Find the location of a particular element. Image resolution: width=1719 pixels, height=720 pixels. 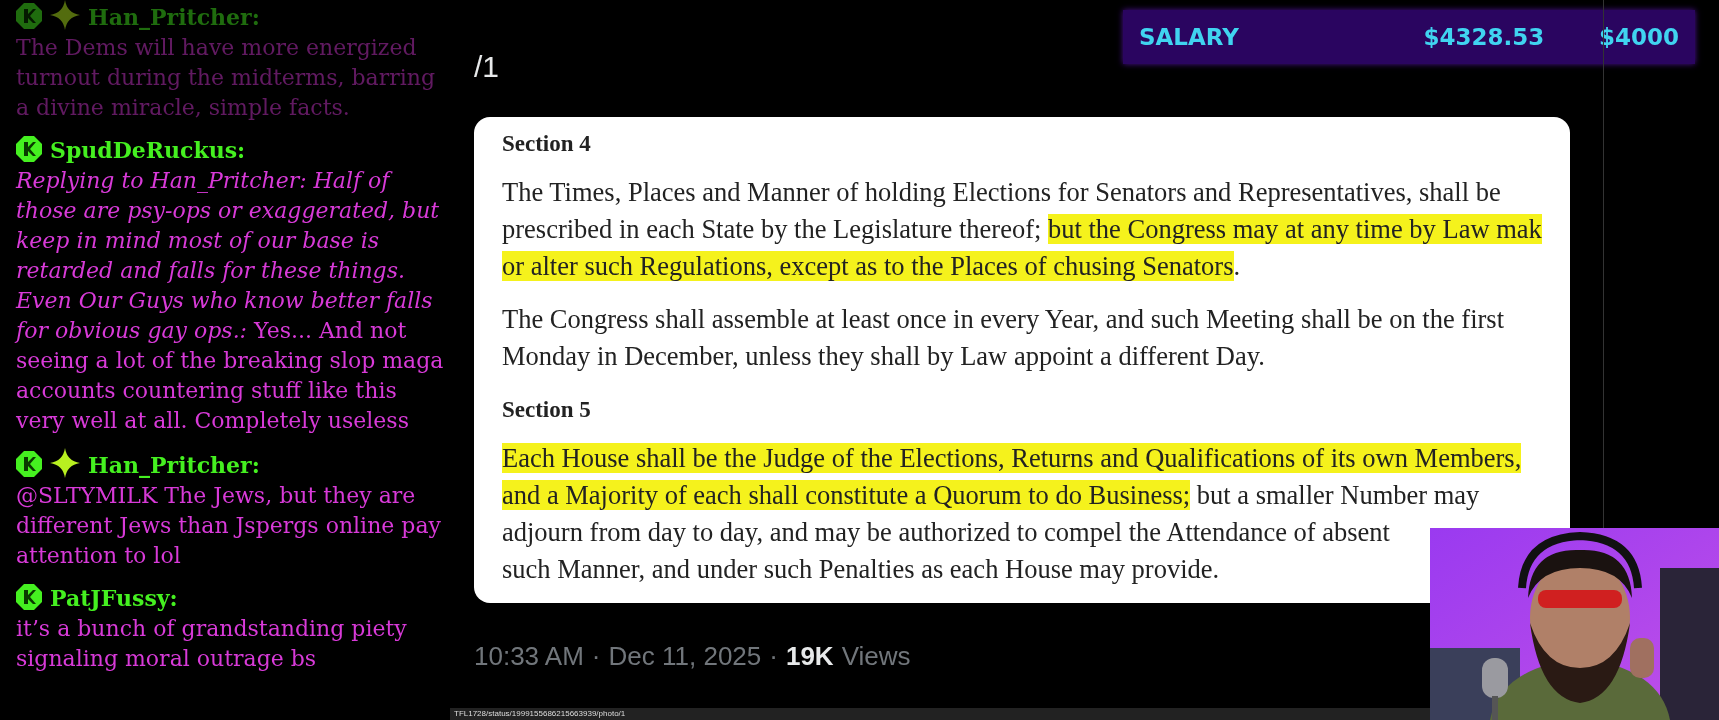

document-text: The Congress shall assemble at least once in every Year, and such Meeting shall be on the first is located at coordinates (1003, 319).